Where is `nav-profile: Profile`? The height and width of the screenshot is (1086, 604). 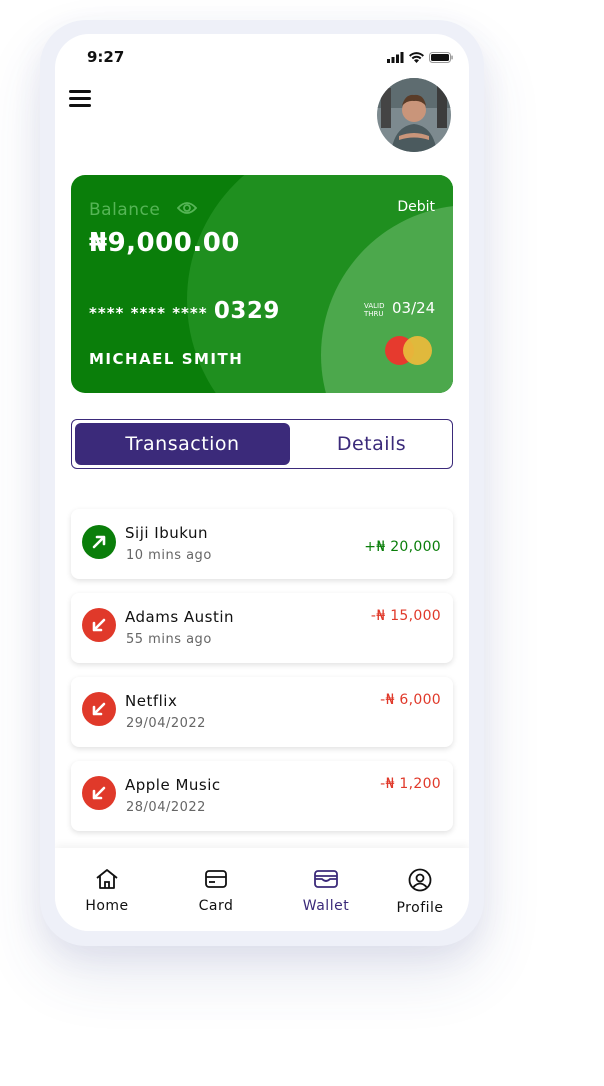
nav-profile: Profile is located at coordinates (420, 892).